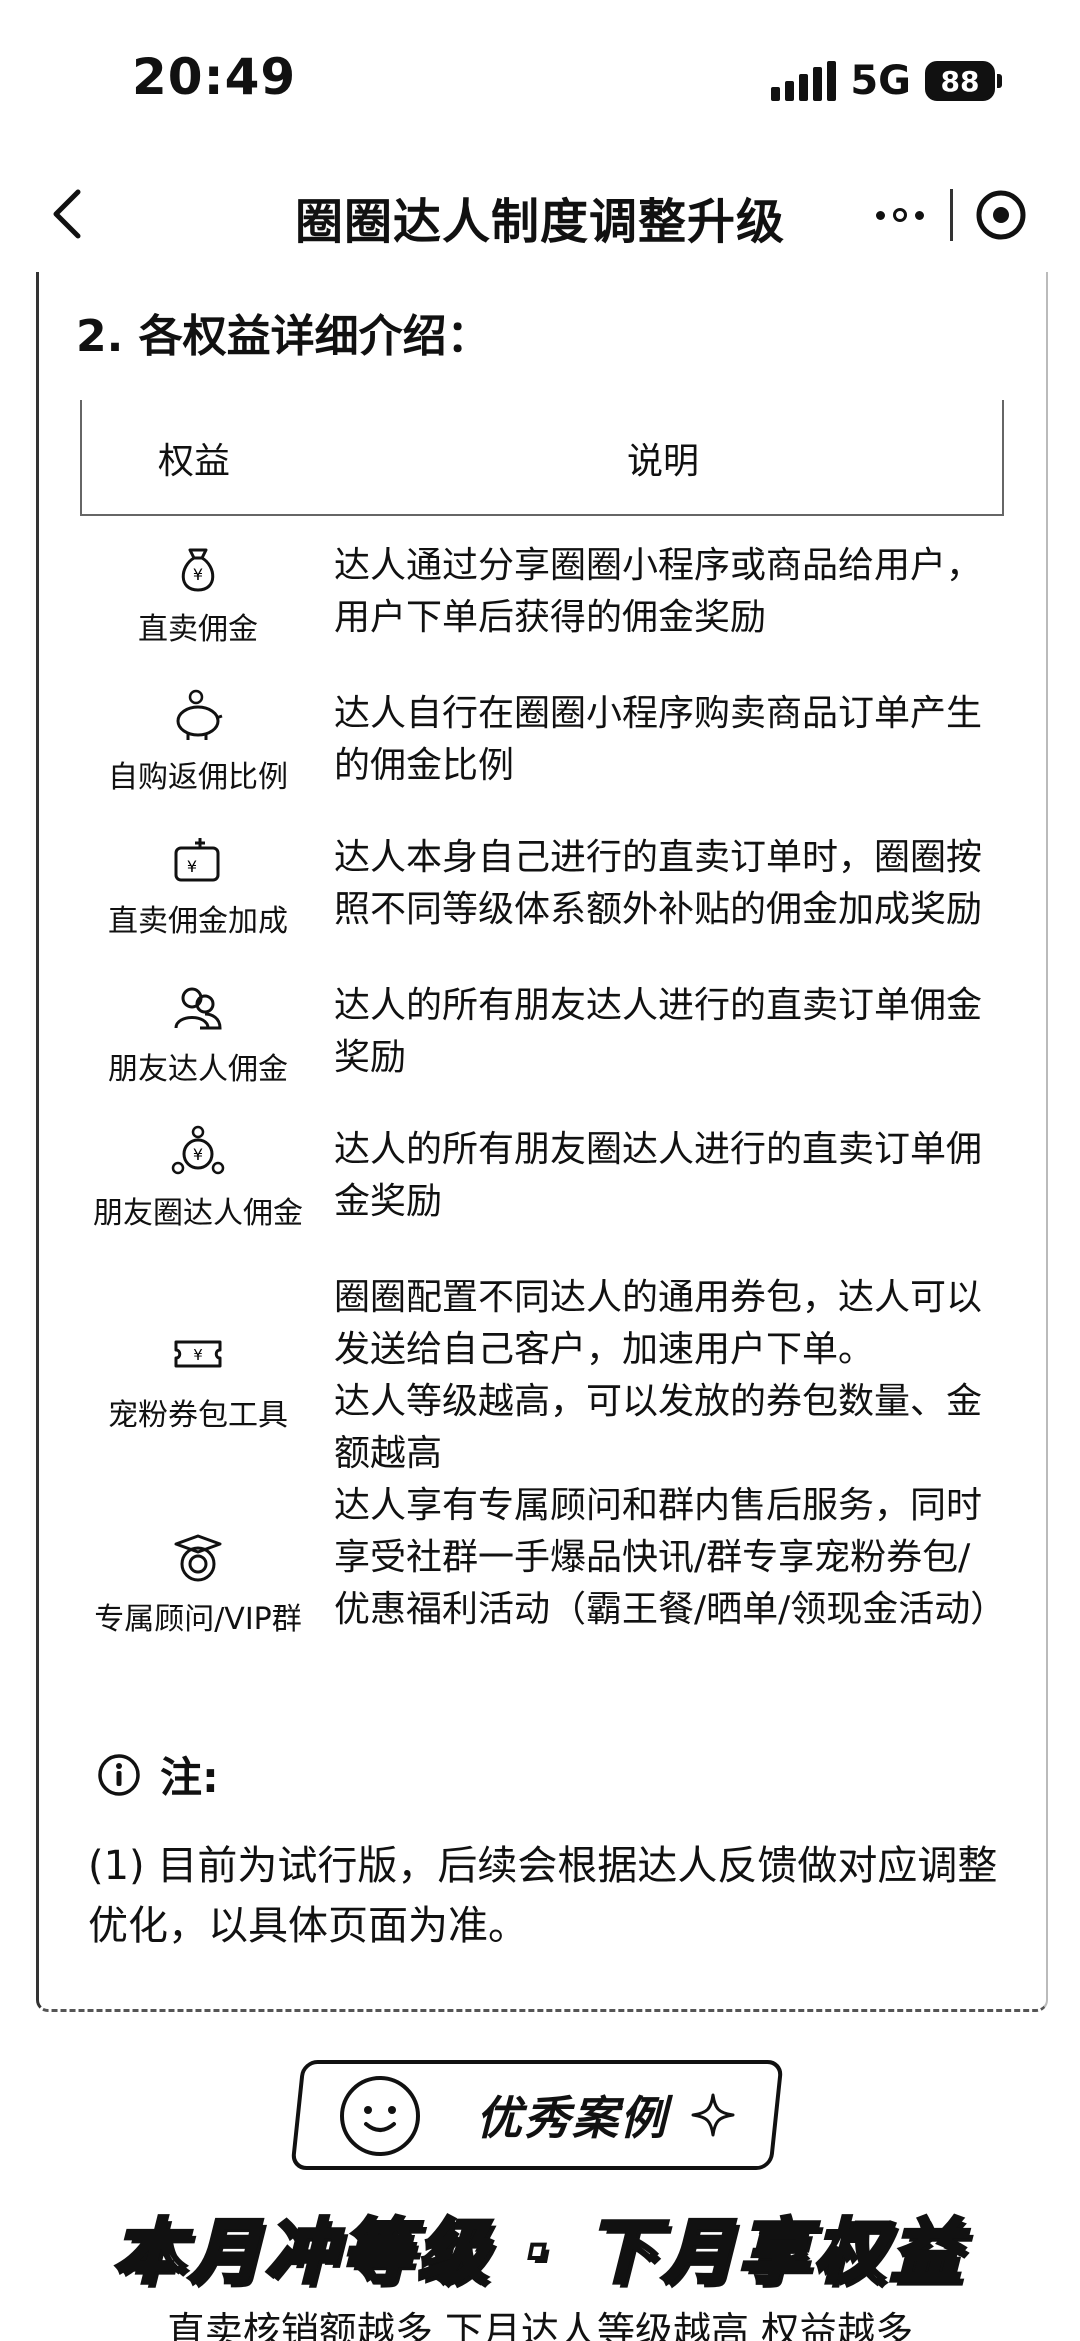 The image size is (1080, 2341). Describe the element at coordinates (900, 215) in the screenshot. I see `more-button` at that location.